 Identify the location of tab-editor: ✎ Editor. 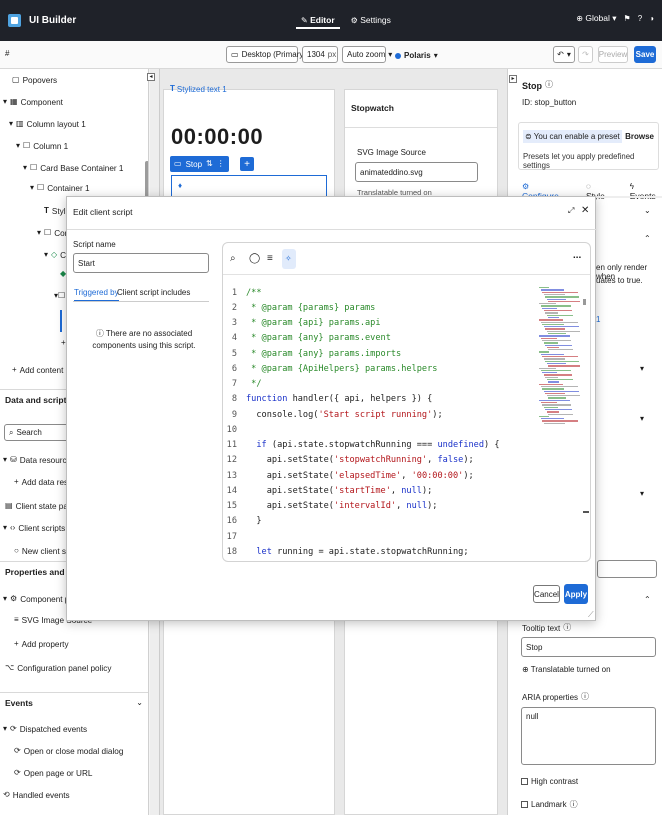
(318, 21).